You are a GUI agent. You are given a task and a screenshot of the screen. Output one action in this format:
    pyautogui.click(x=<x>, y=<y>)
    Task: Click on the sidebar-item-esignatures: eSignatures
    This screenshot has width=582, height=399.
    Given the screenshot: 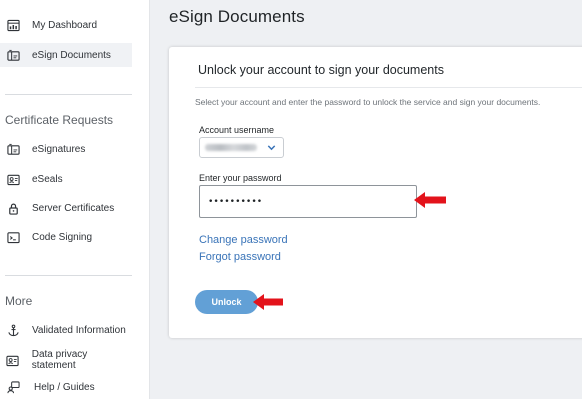 What is the action you would take?
    pyautogui.click(x=66, y=149)
    